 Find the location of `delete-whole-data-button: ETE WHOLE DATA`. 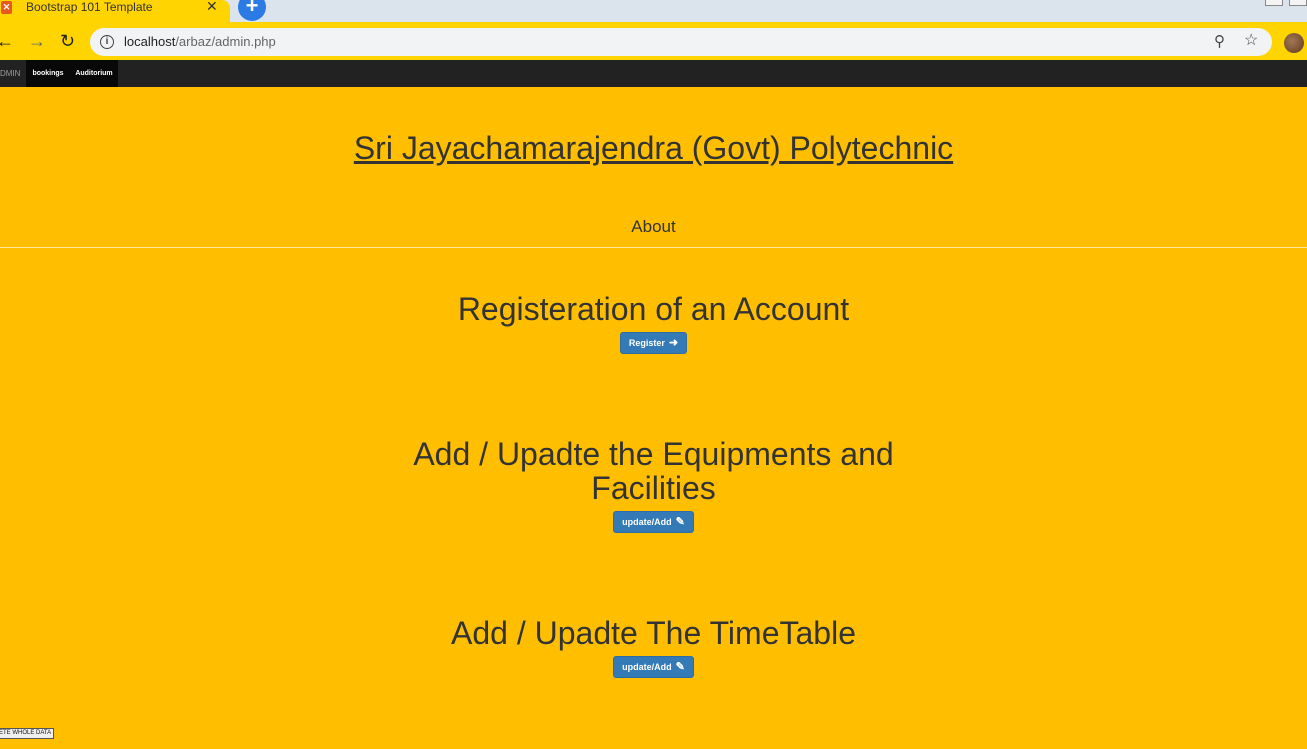

delete-whole-data-button: ETE WHOLE DATA is located at coordinates (27, 733).